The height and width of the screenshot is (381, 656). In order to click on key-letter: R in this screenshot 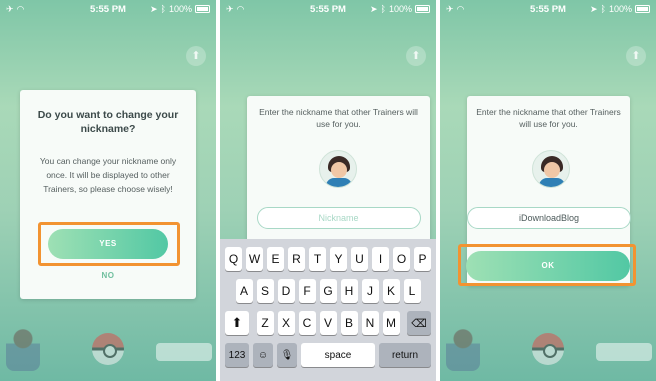, I will do `click(296, 259)`.